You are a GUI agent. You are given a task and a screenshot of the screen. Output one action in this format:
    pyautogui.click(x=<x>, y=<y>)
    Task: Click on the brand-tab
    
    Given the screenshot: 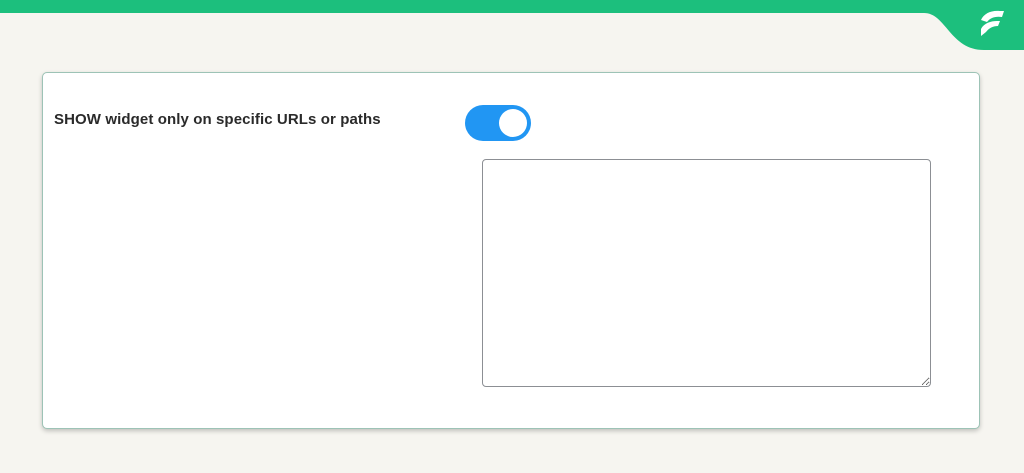 What is the action you would take?
    pyautogui.click(x=964, y=25)
    